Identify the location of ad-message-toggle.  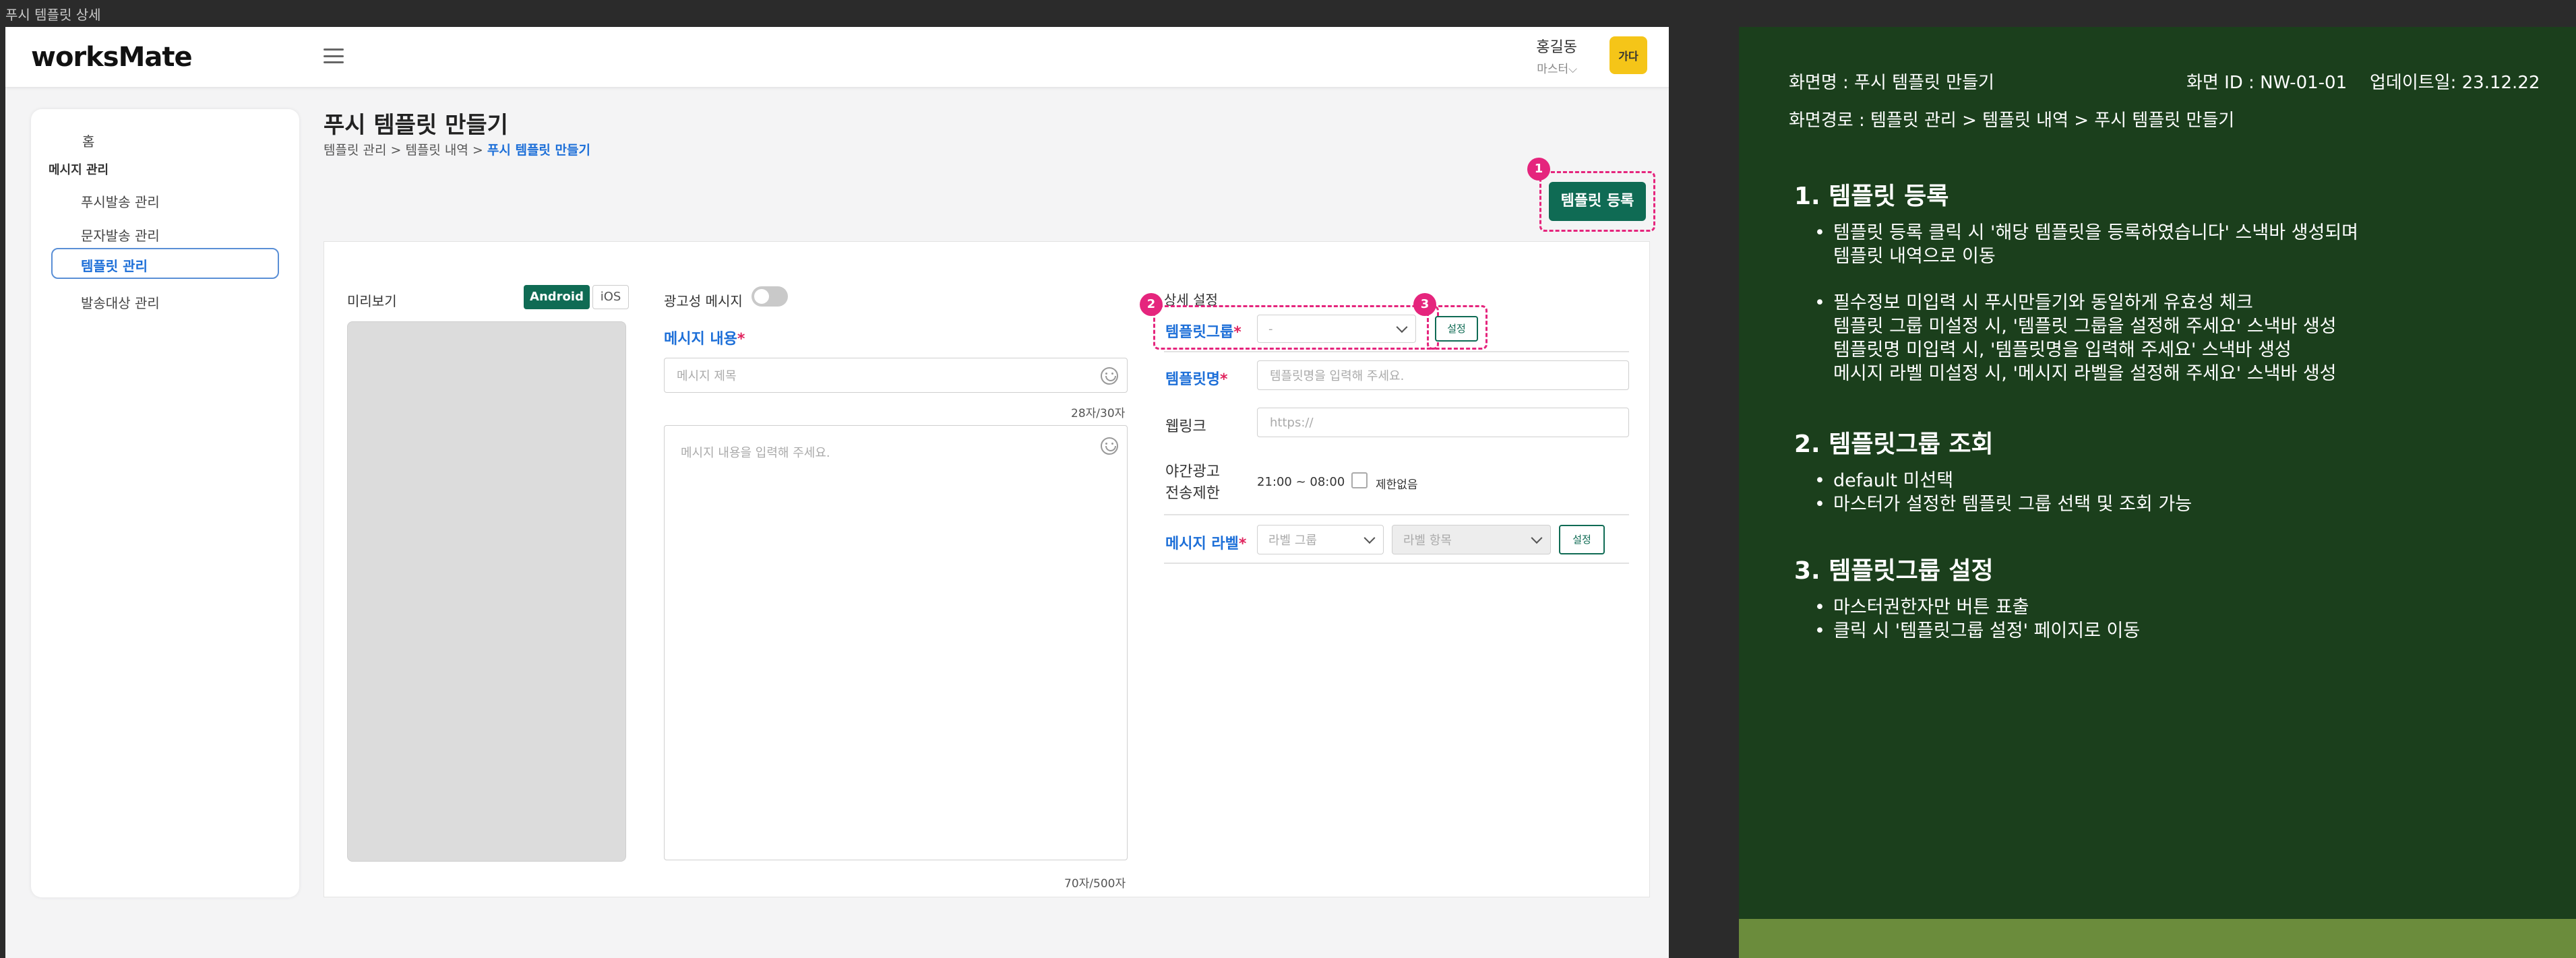
(770, 296).